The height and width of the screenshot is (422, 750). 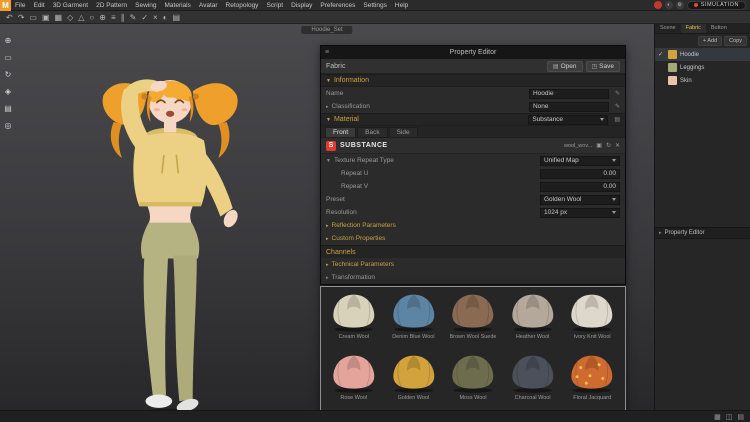 I want to click on edit-tool-icon: ✎, so click(x=133, y=17).